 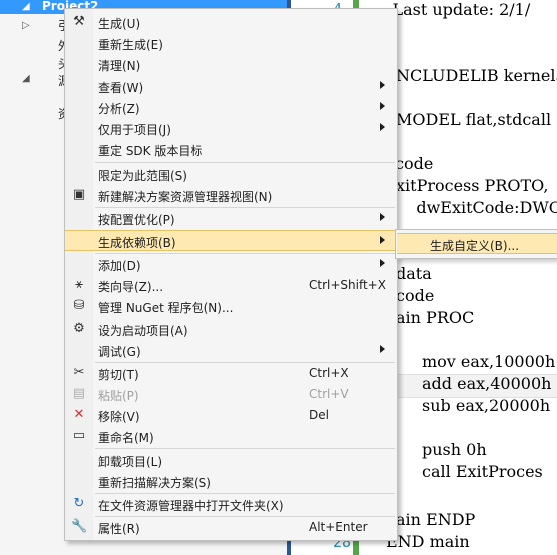 I want to click on menu-item-analyze: 分析(Z), so click(x=231, y=107).